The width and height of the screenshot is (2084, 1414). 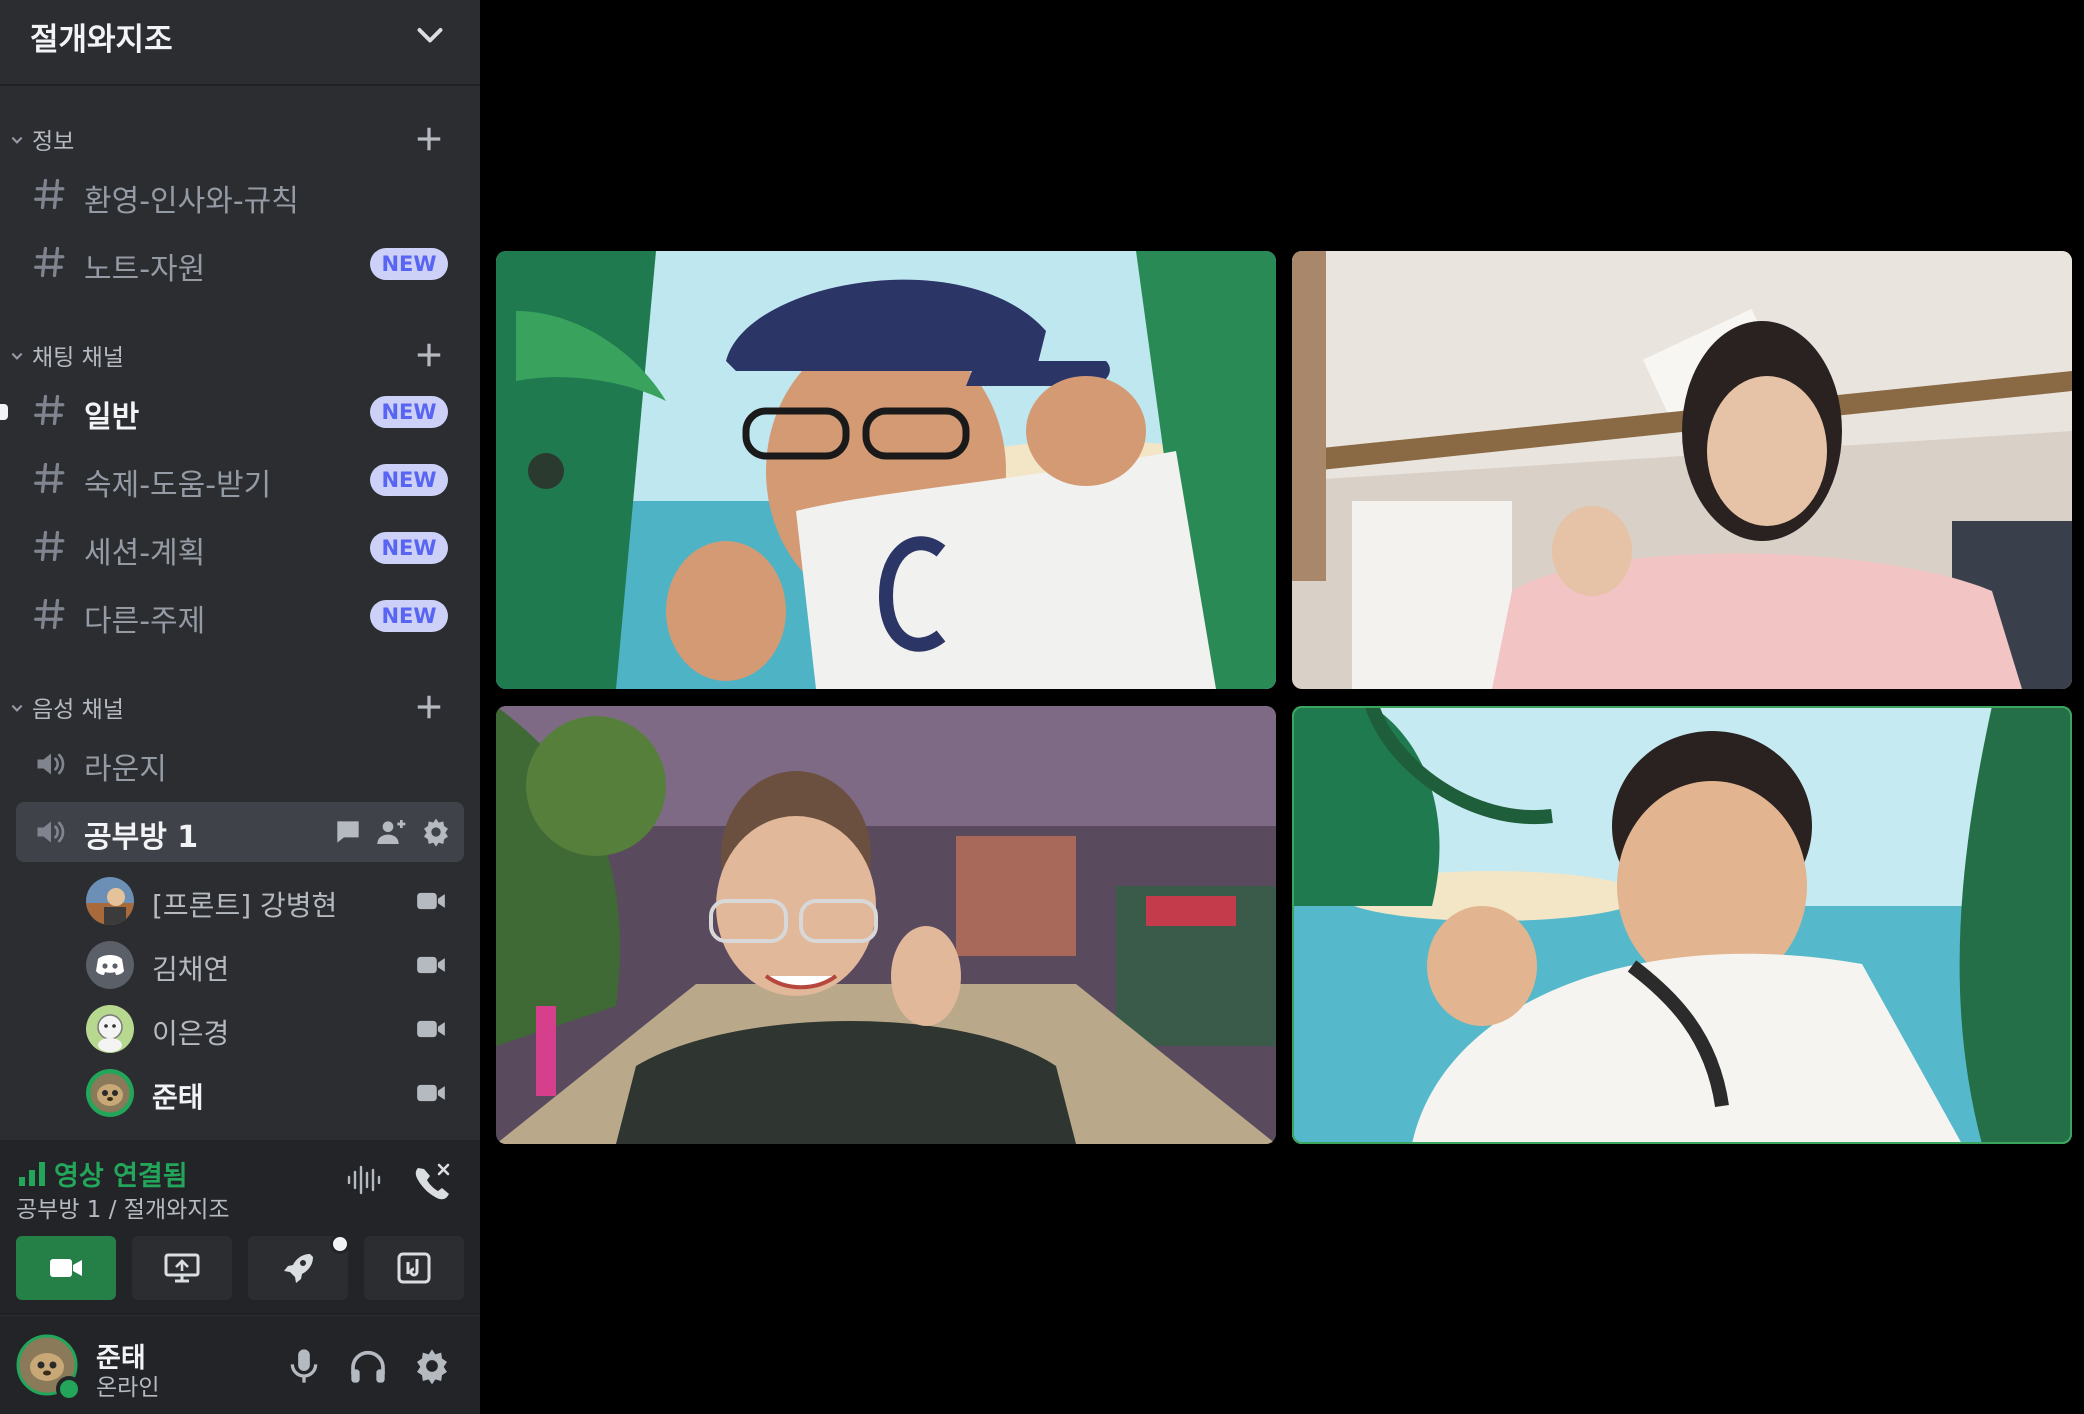 What do you see at coordinates (78, 710) in the screenshot?
I see `category-label: 음성 채널` at bounding box center [78, 710].